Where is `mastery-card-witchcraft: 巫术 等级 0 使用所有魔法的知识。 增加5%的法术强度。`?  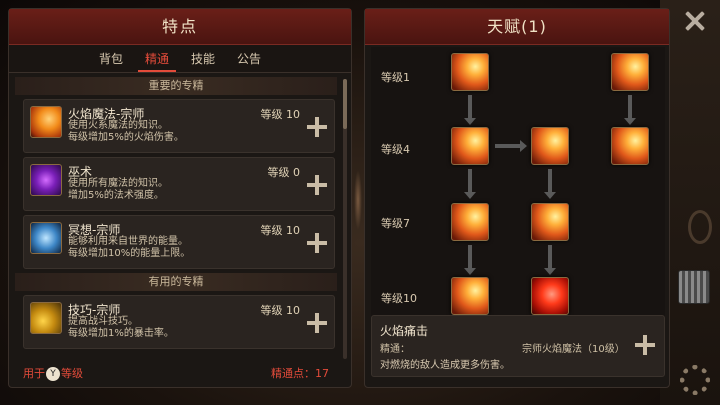
mastery-card-witchcraft: 巫术 等级 0 使用所有魔法的知识。 增加5%的法术强度。 is located at coordinates (179, 184).